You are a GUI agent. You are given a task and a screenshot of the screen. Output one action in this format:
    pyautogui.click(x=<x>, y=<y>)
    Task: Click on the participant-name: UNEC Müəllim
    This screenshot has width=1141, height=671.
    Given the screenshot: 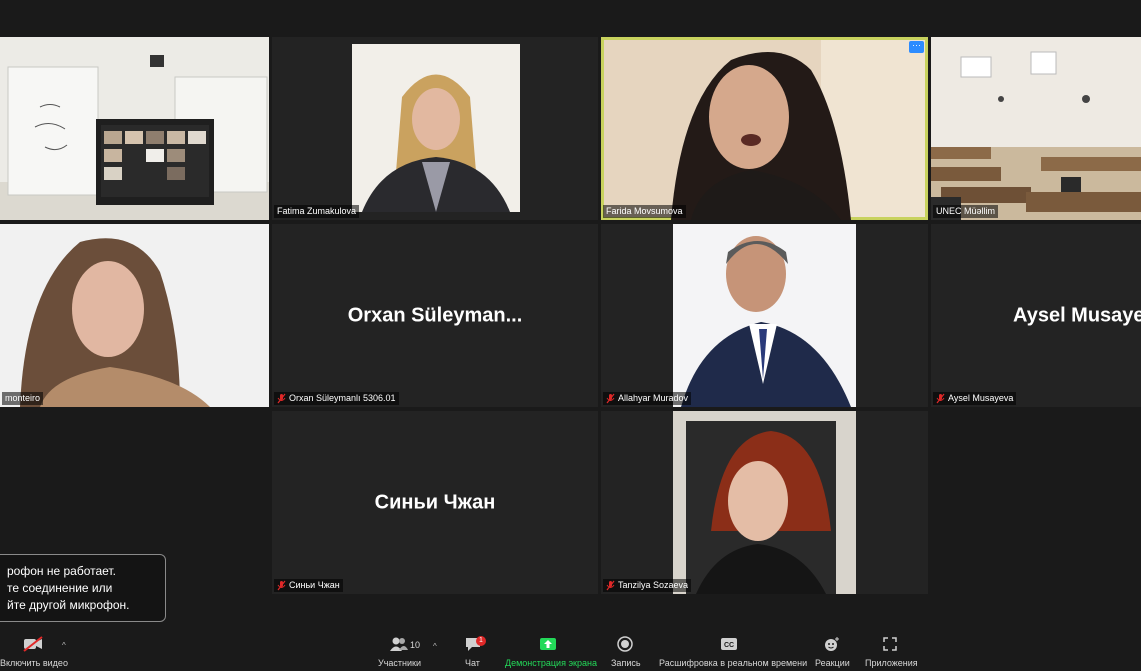 What is the action you would take?
    pyautogui.click(x=966, y=211)
    